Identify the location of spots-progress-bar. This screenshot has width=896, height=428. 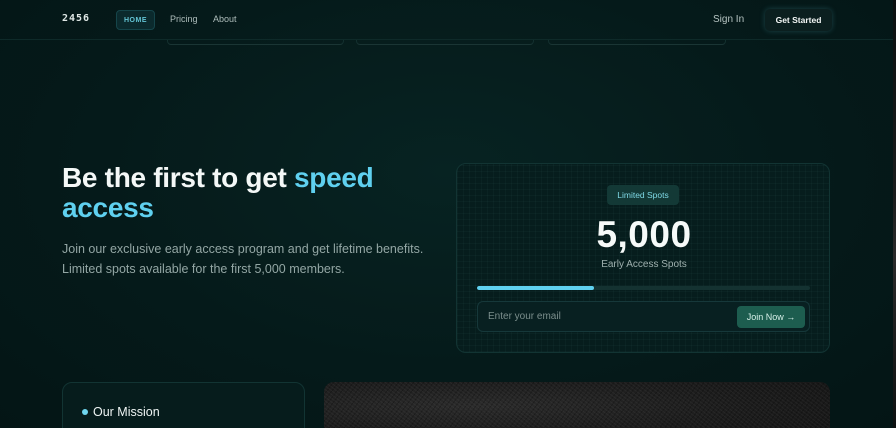
(643, 288).